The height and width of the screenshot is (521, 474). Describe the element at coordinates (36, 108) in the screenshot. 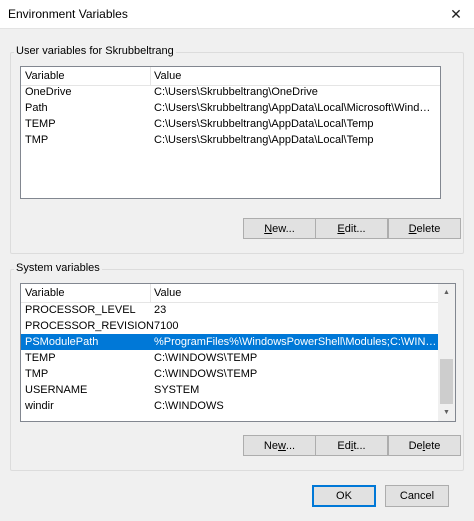

I see `variable-name: Path` at that location.